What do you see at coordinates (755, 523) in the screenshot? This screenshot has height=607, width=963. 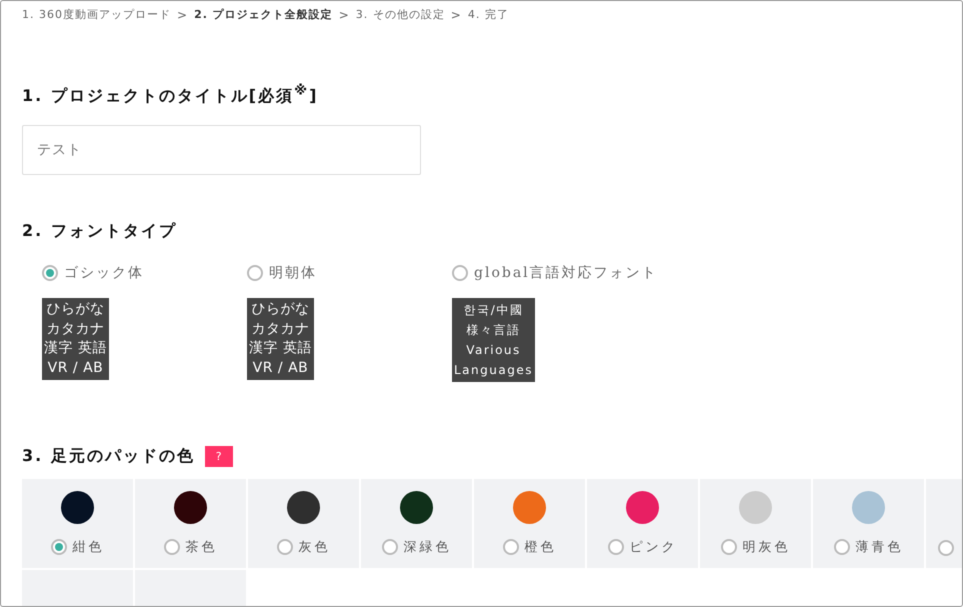 I see `color-option-tile: 明灰色` at bounding box center [755, 523].